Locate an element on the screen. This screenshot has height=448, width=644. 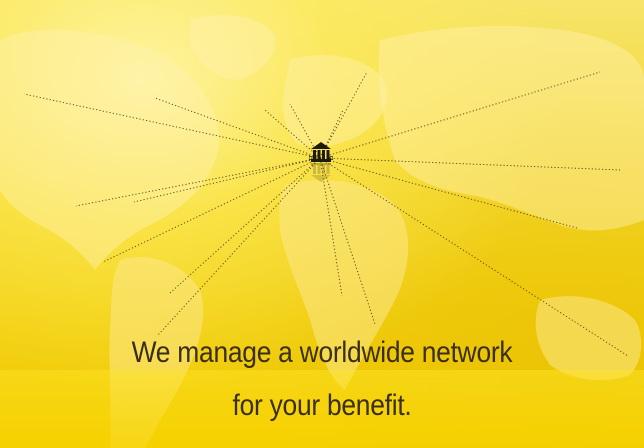
tagline-line-1: We manage a worldwide network is located at coordinates (322, 352).